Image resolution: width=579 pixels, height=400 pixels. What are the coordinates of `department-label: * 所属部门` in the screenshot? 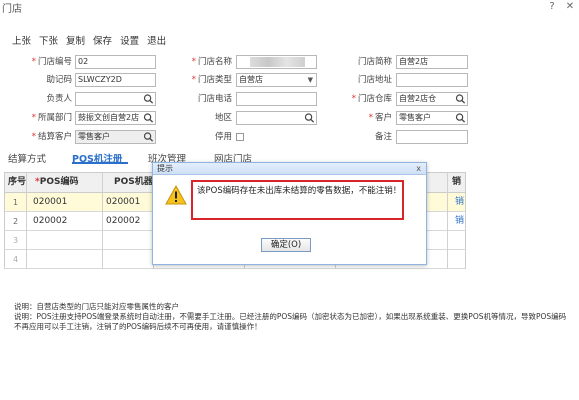 It's located at (51, 118).